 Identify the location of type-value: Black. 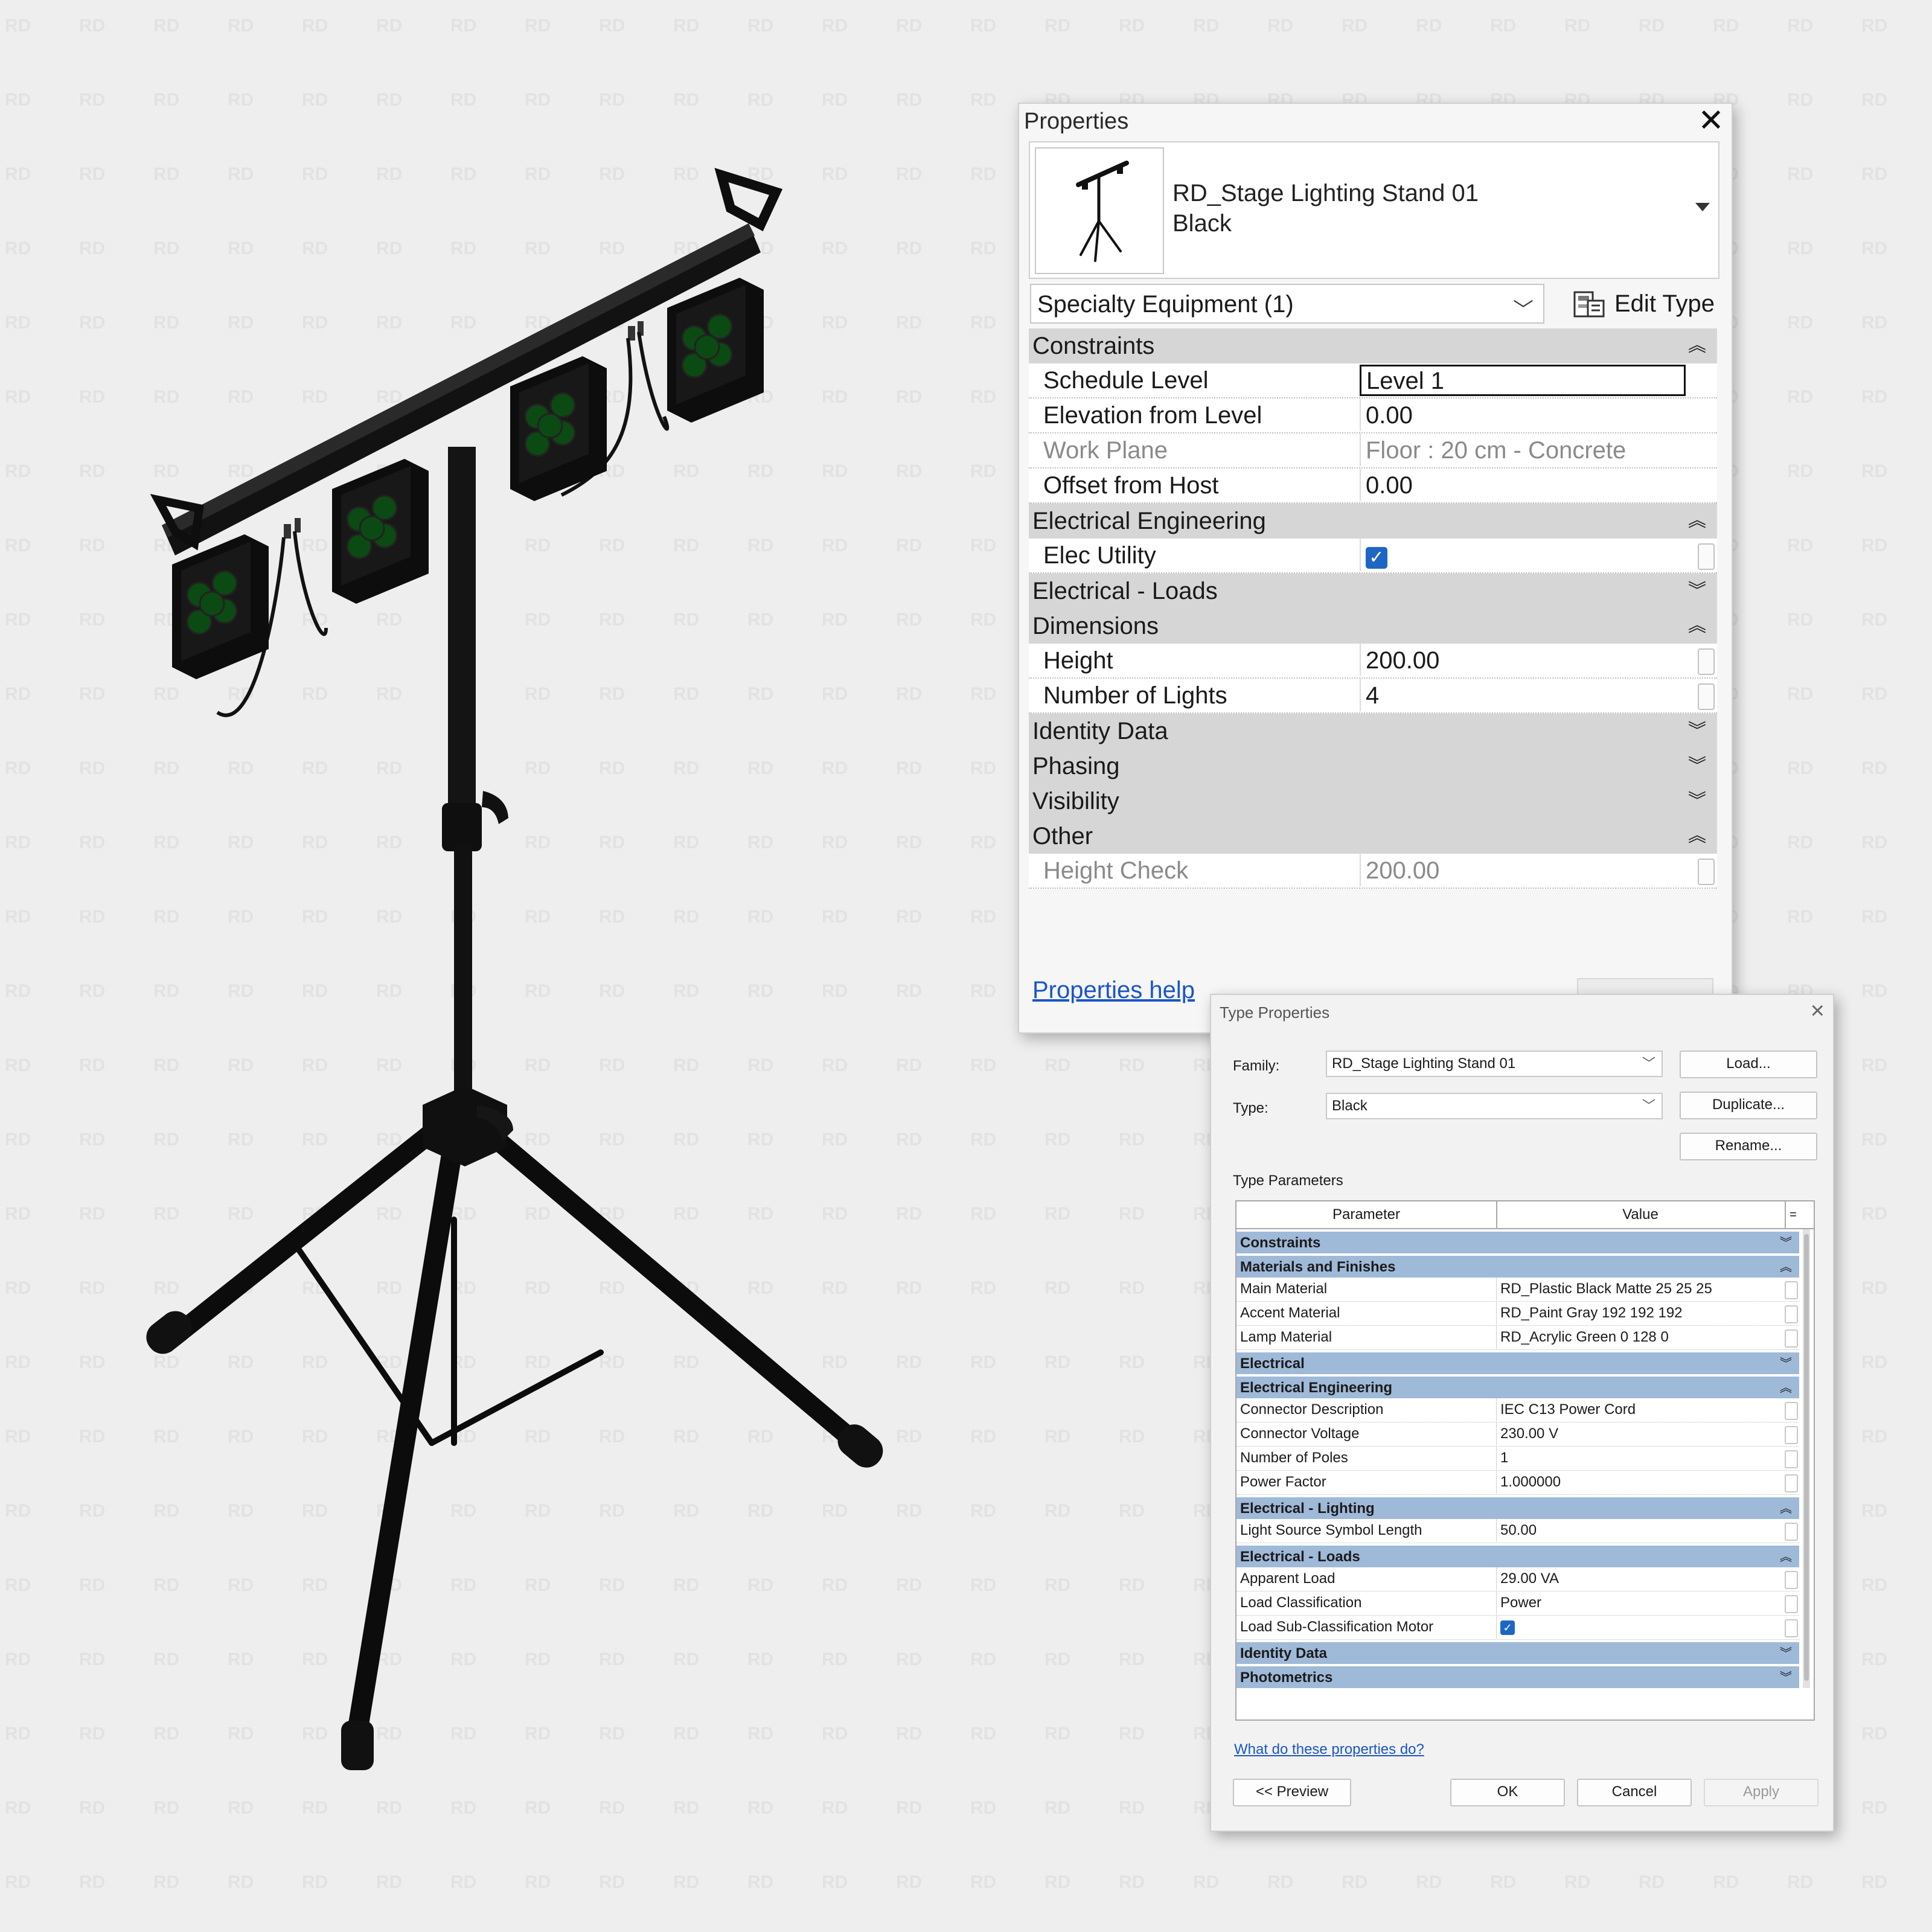
(1349, 1106).